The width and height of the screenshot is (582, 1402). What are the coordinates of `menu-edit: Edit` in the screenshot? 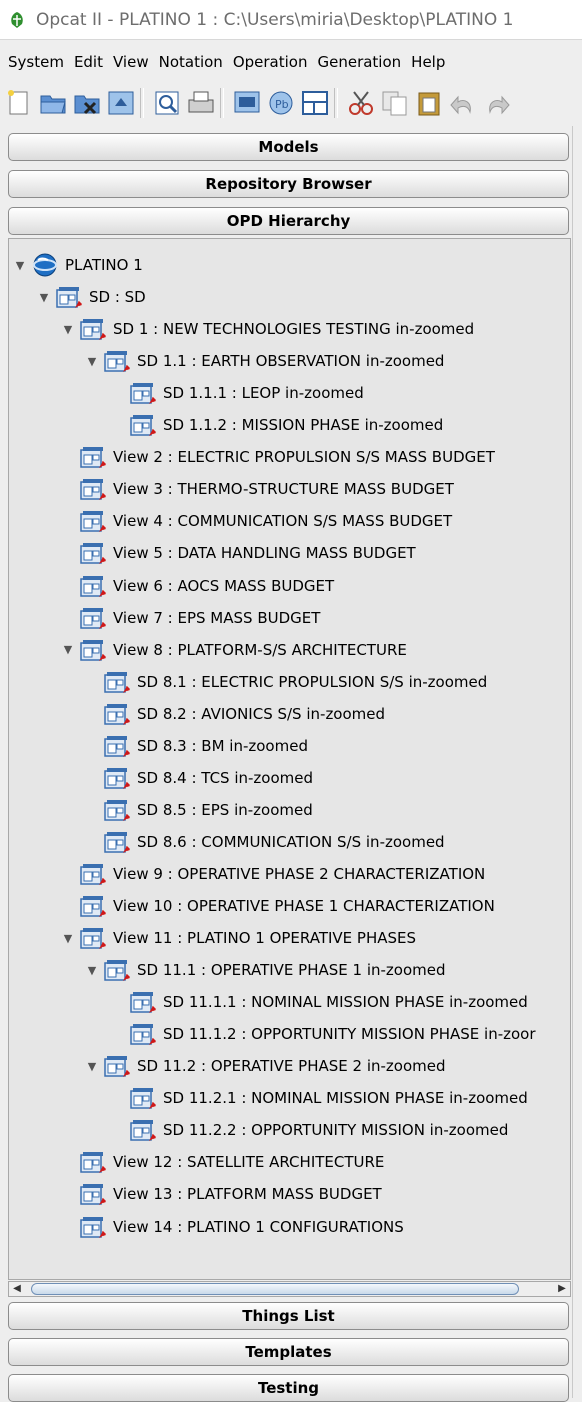 It's located at (88, 62).